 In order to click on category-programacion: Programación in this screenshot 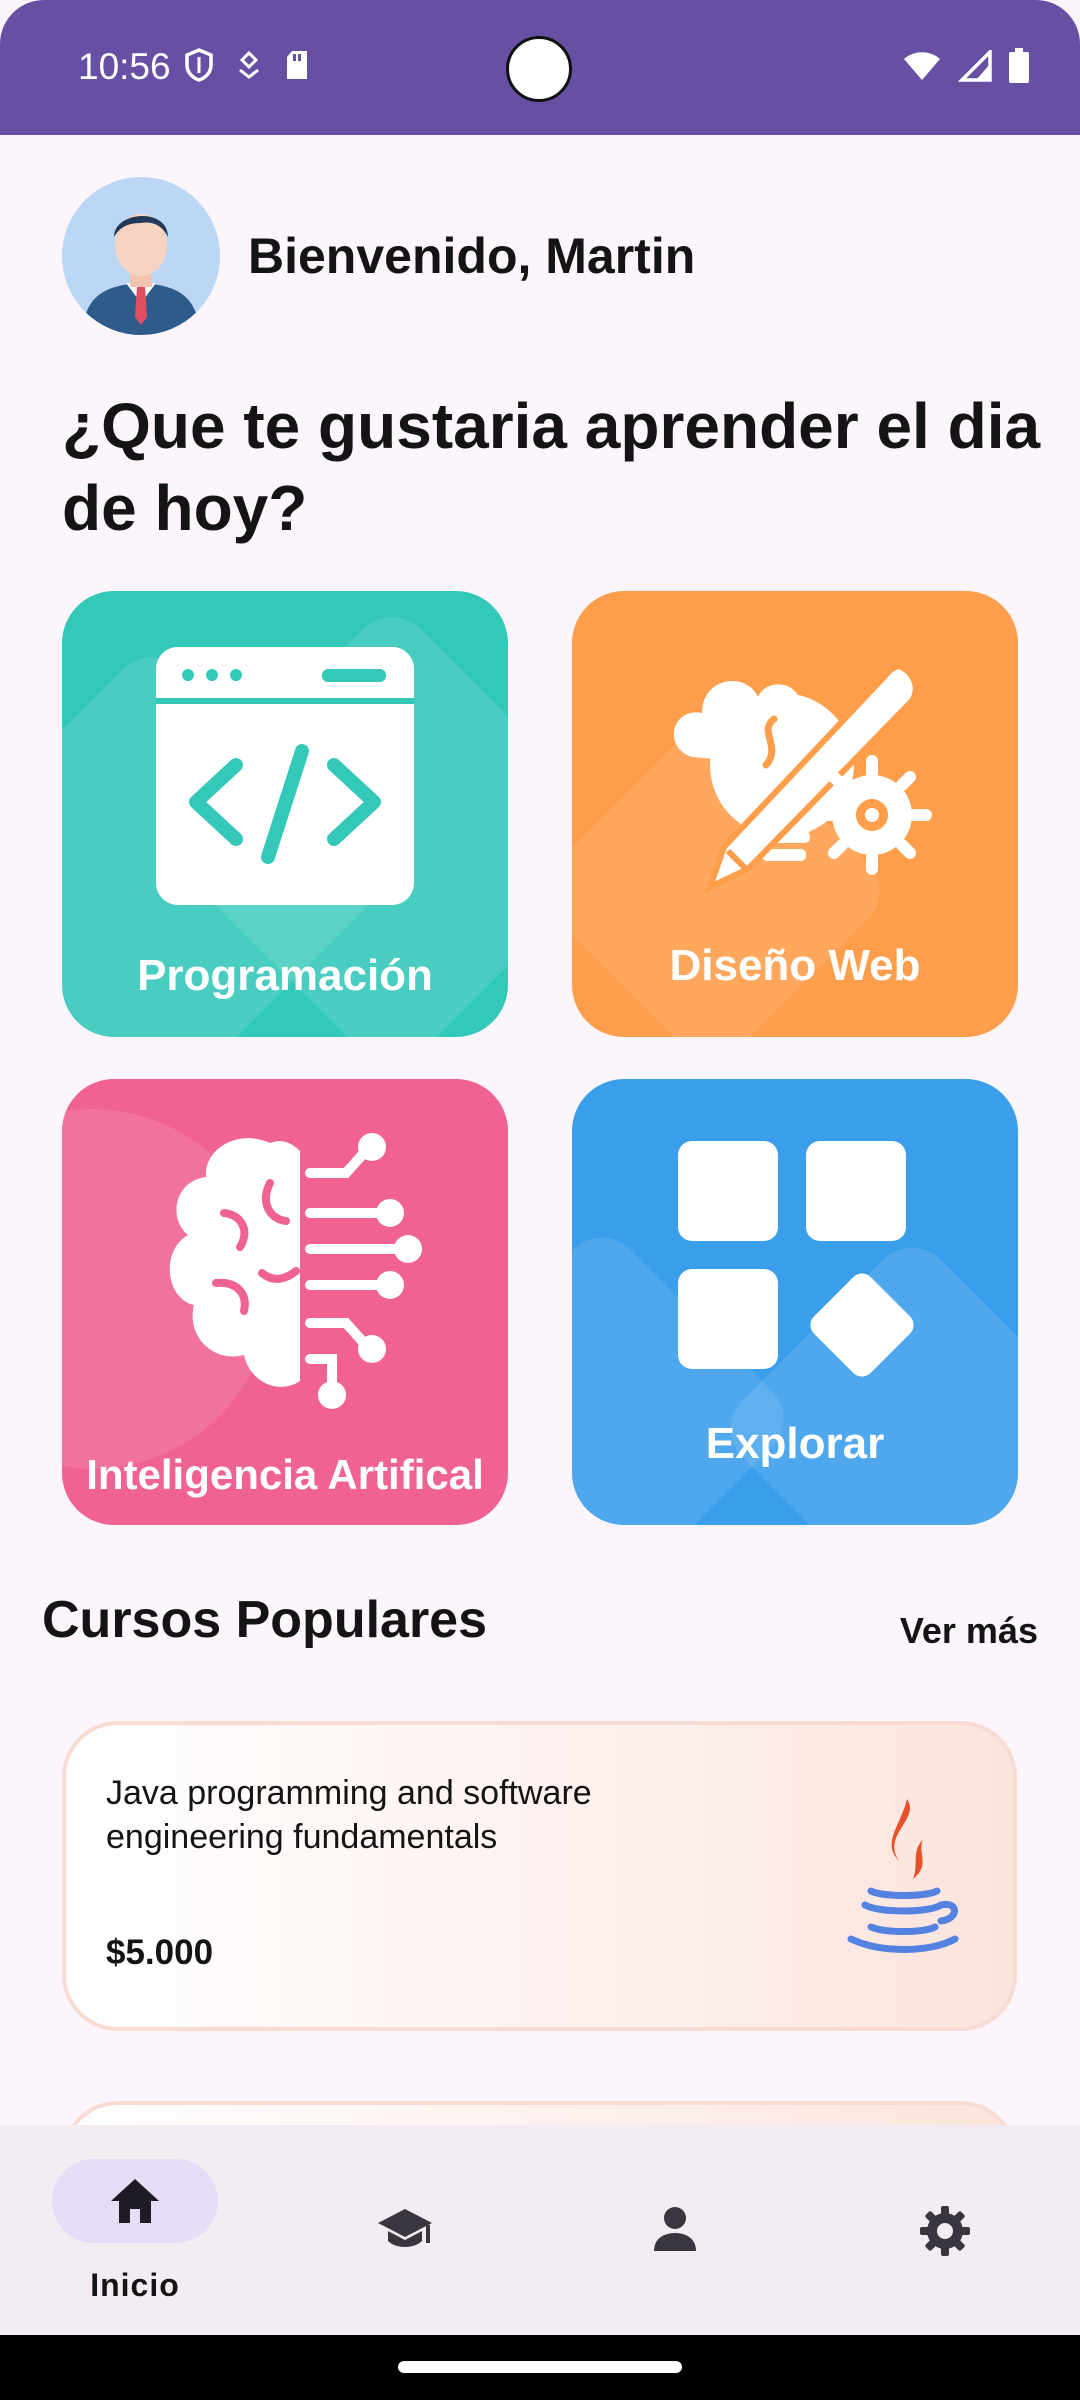, I will do `click(285, 814)`.